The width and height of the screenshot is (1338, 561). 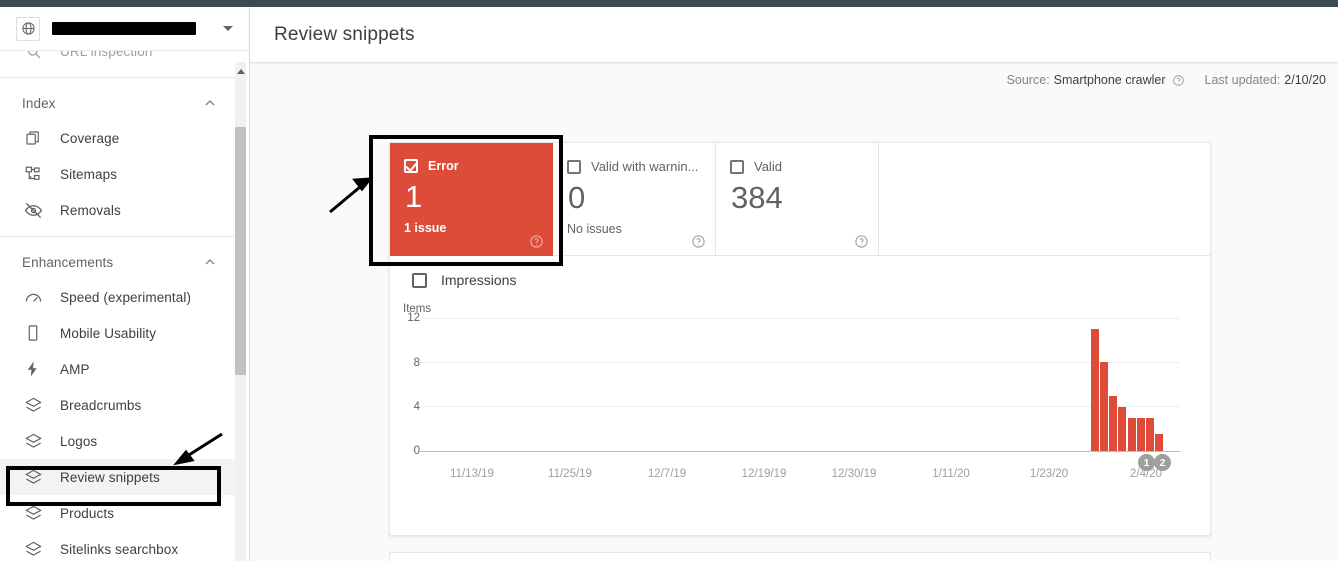 I want to click on property-url-redacted, so click(x=124, y=28).